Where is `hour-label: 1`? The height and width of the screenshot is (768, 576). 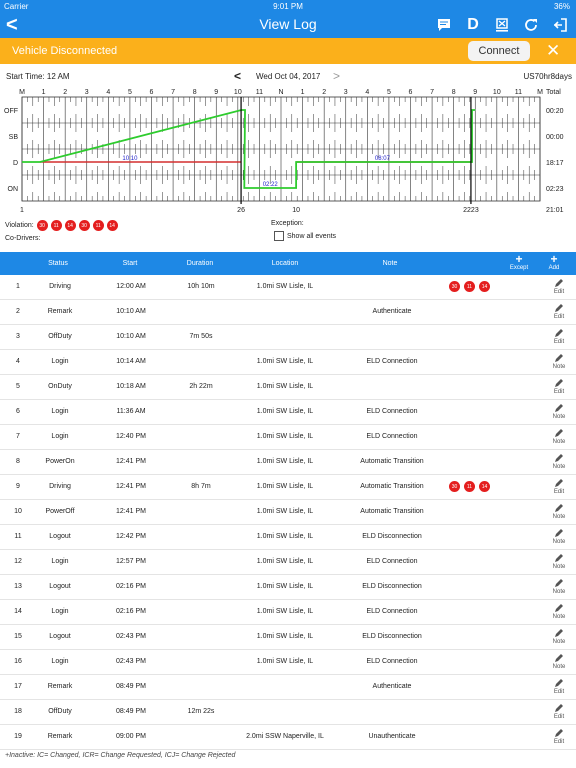
hour-label: 1 is located at coordinates (303, 92).